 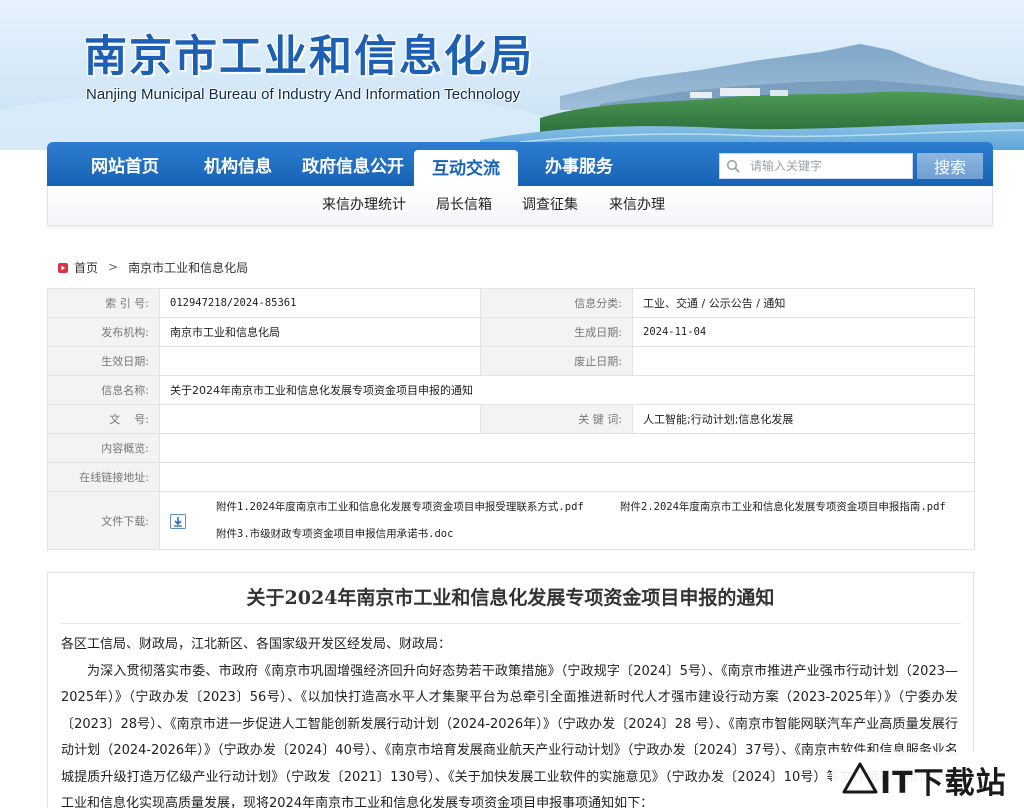 What do you see at coordinates (103, 332) in the screenshot?
I see `publisher-label: 发布机构:` at bounding box center [103, 332].